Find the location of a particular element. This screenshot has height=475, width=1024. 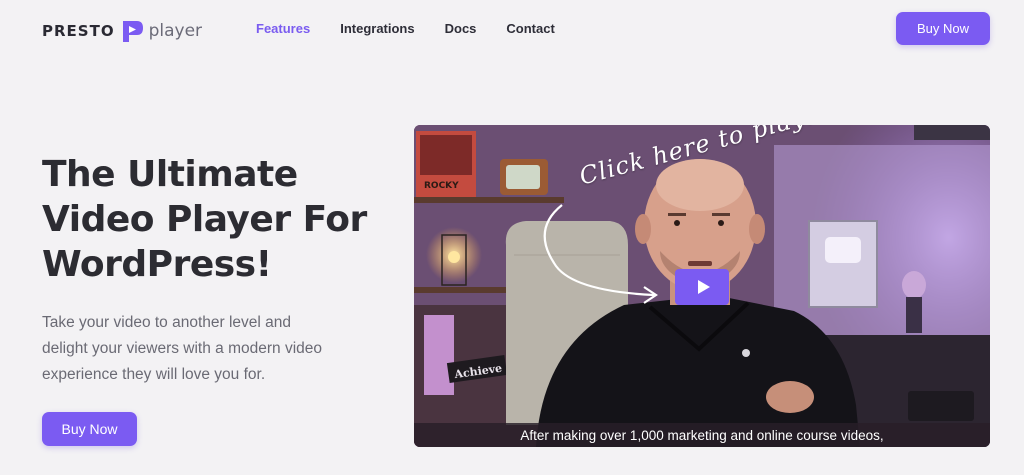

play-button is located at coordinates (702, 287).